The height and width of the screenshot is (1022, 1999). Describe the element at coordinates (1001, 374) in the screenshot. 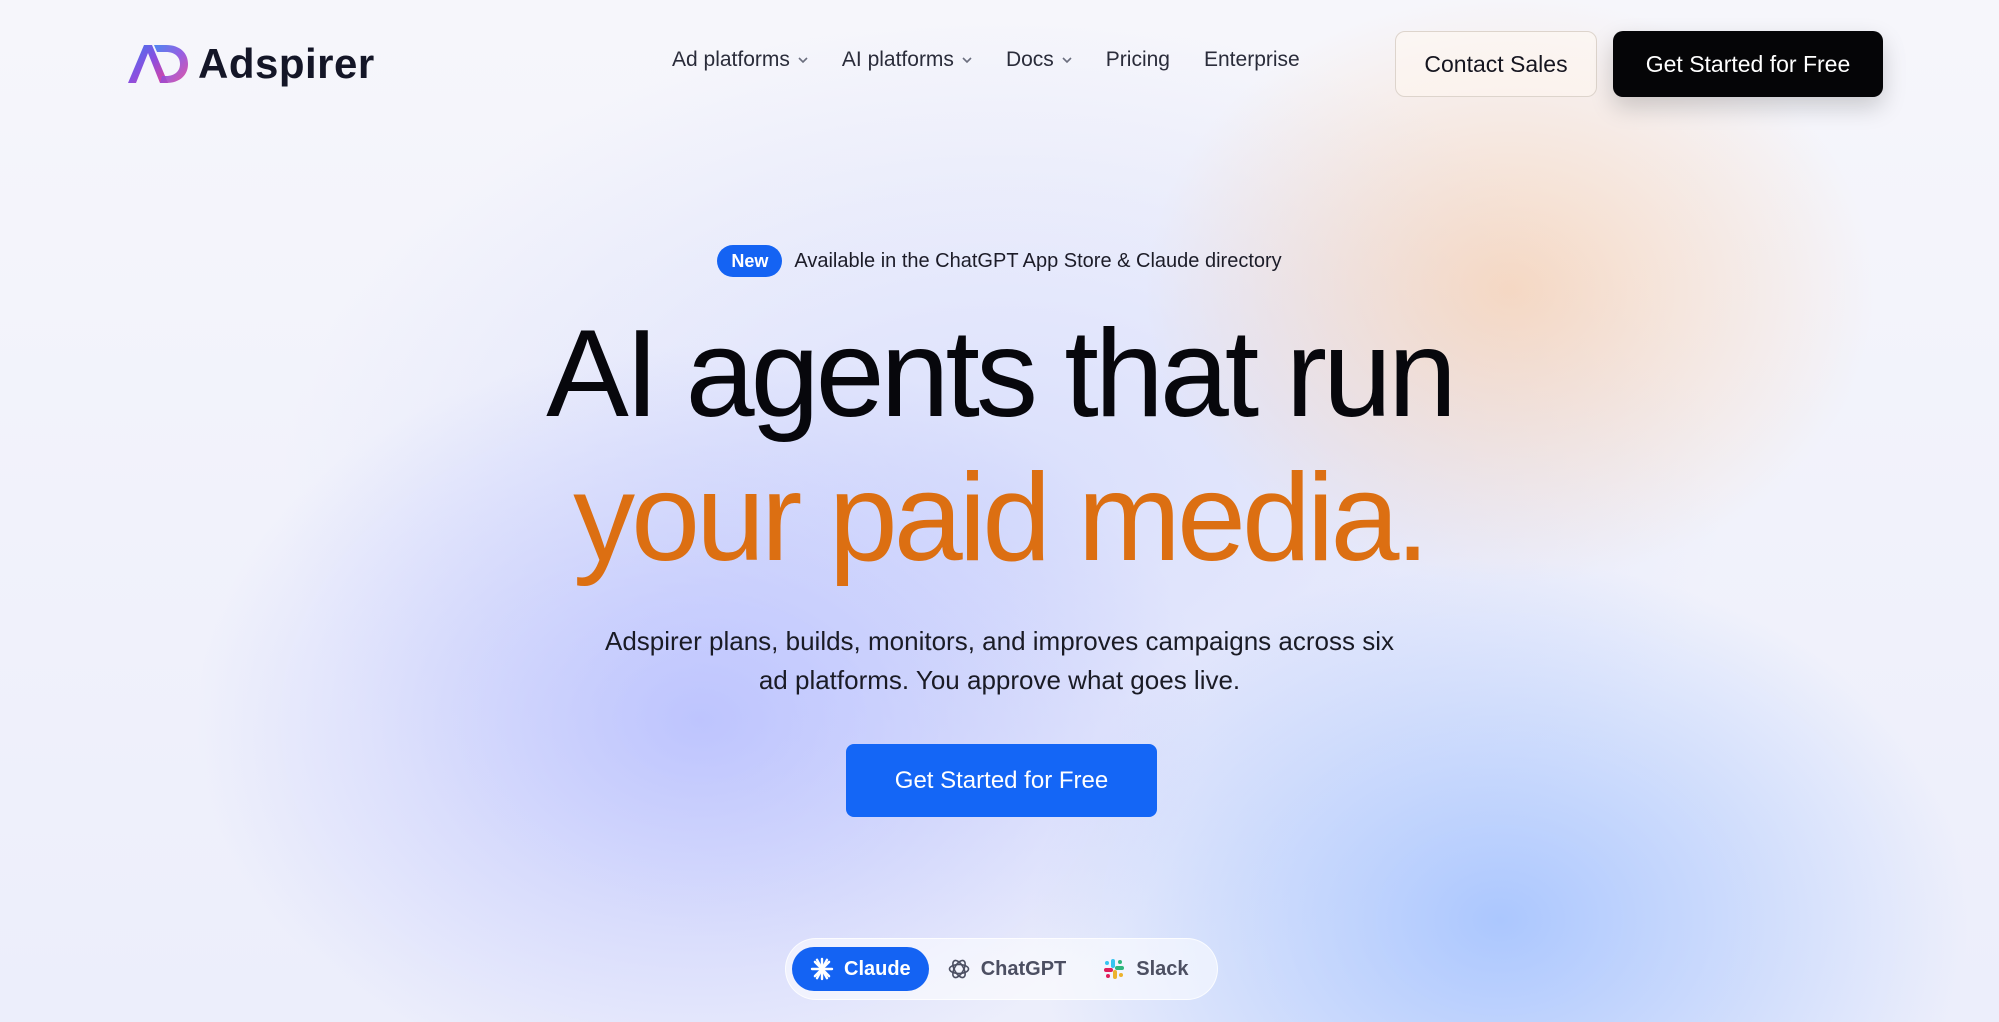

I see `hero-headline-line1: AI agents that run` at that location.